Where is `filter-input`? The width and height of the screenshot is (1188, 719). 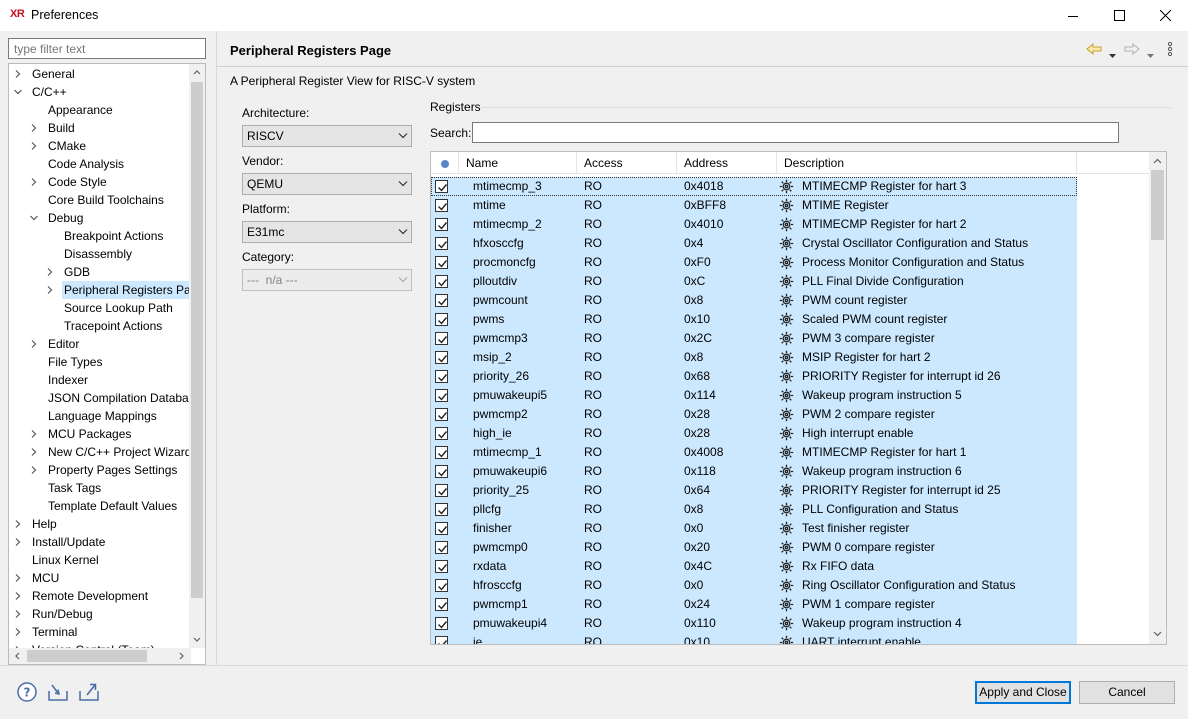 filter-input is located at coordinates (107, 48).